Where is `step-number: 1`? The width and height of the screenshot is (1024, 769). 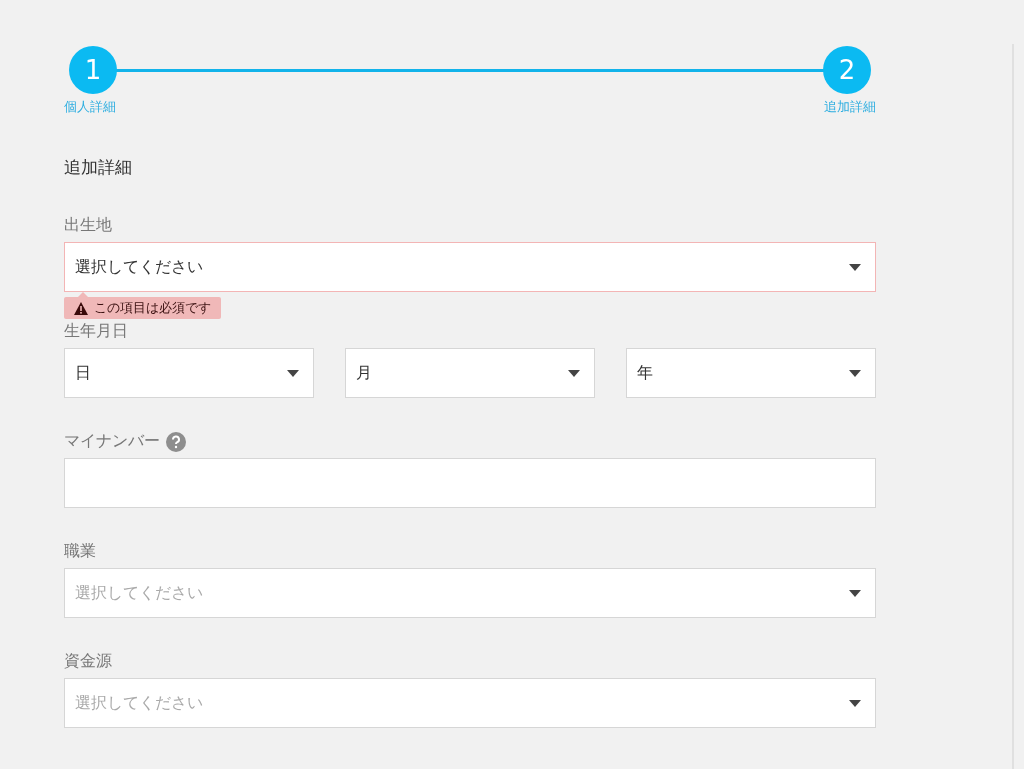
step-number: 1 is located at coordinates (93, 70).